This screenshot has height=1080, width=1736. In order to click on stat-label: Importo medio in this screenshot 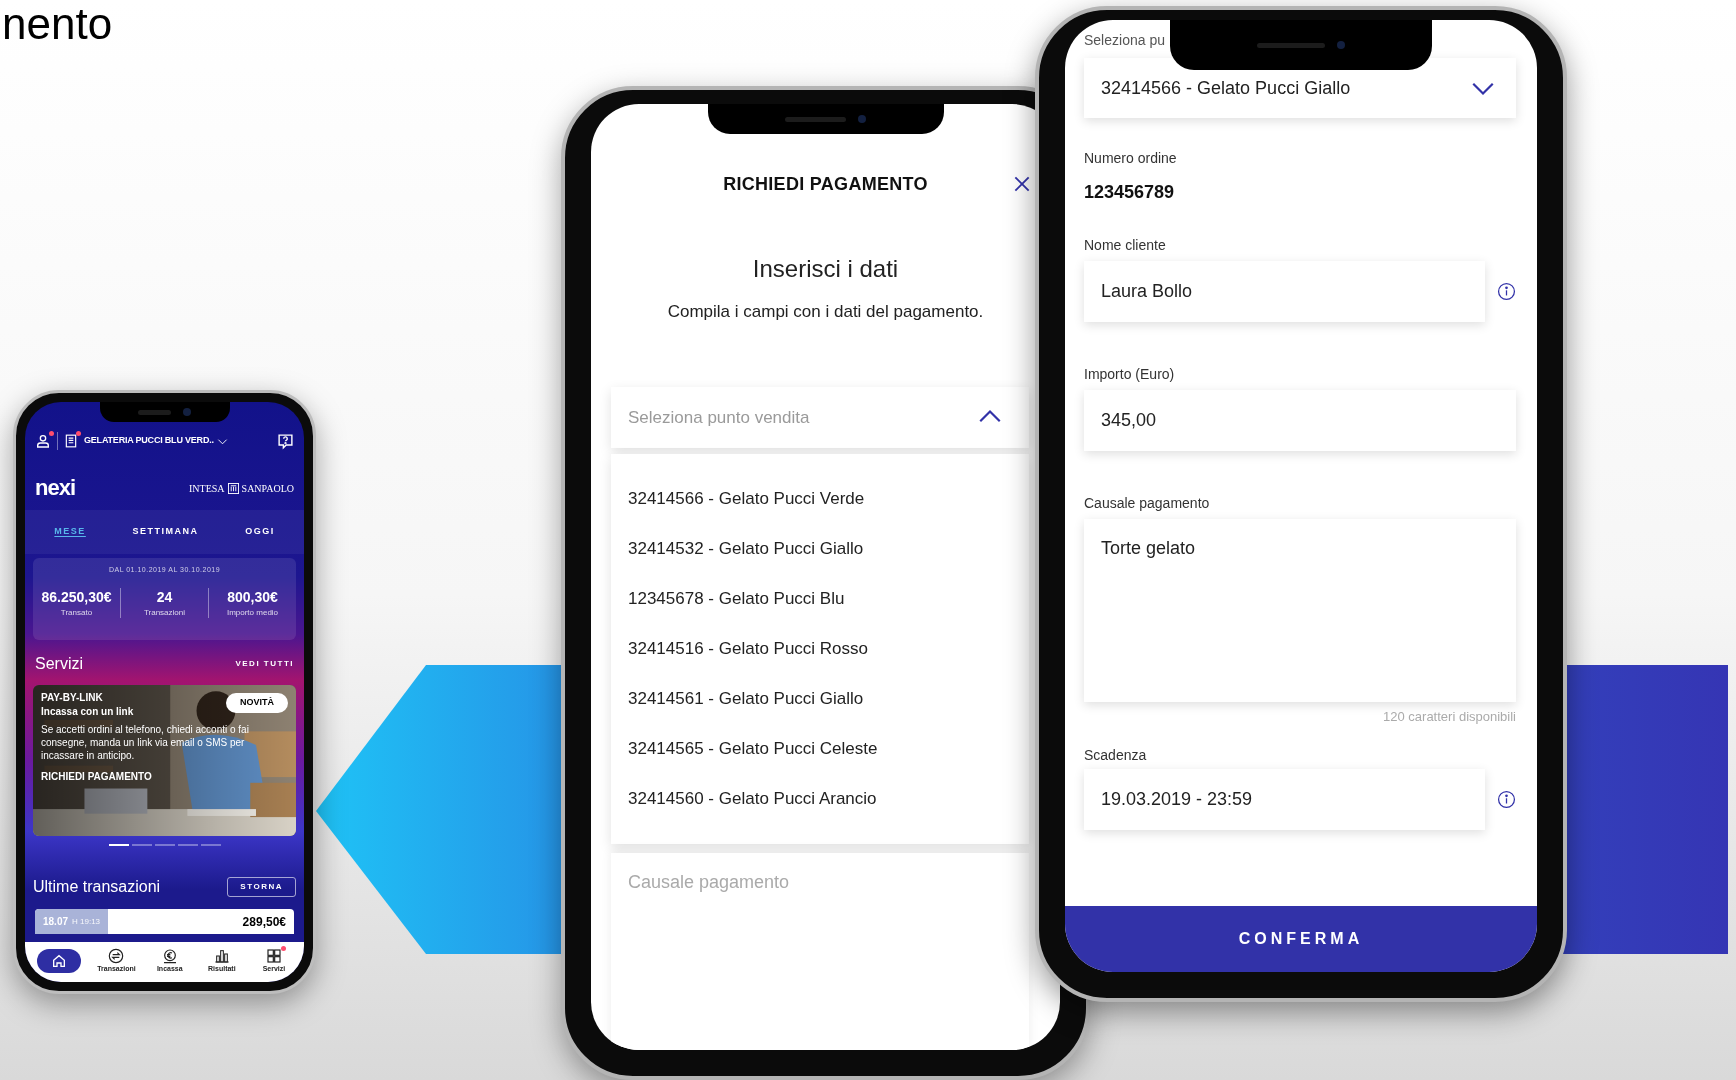, I will do `click(252, 613)`.